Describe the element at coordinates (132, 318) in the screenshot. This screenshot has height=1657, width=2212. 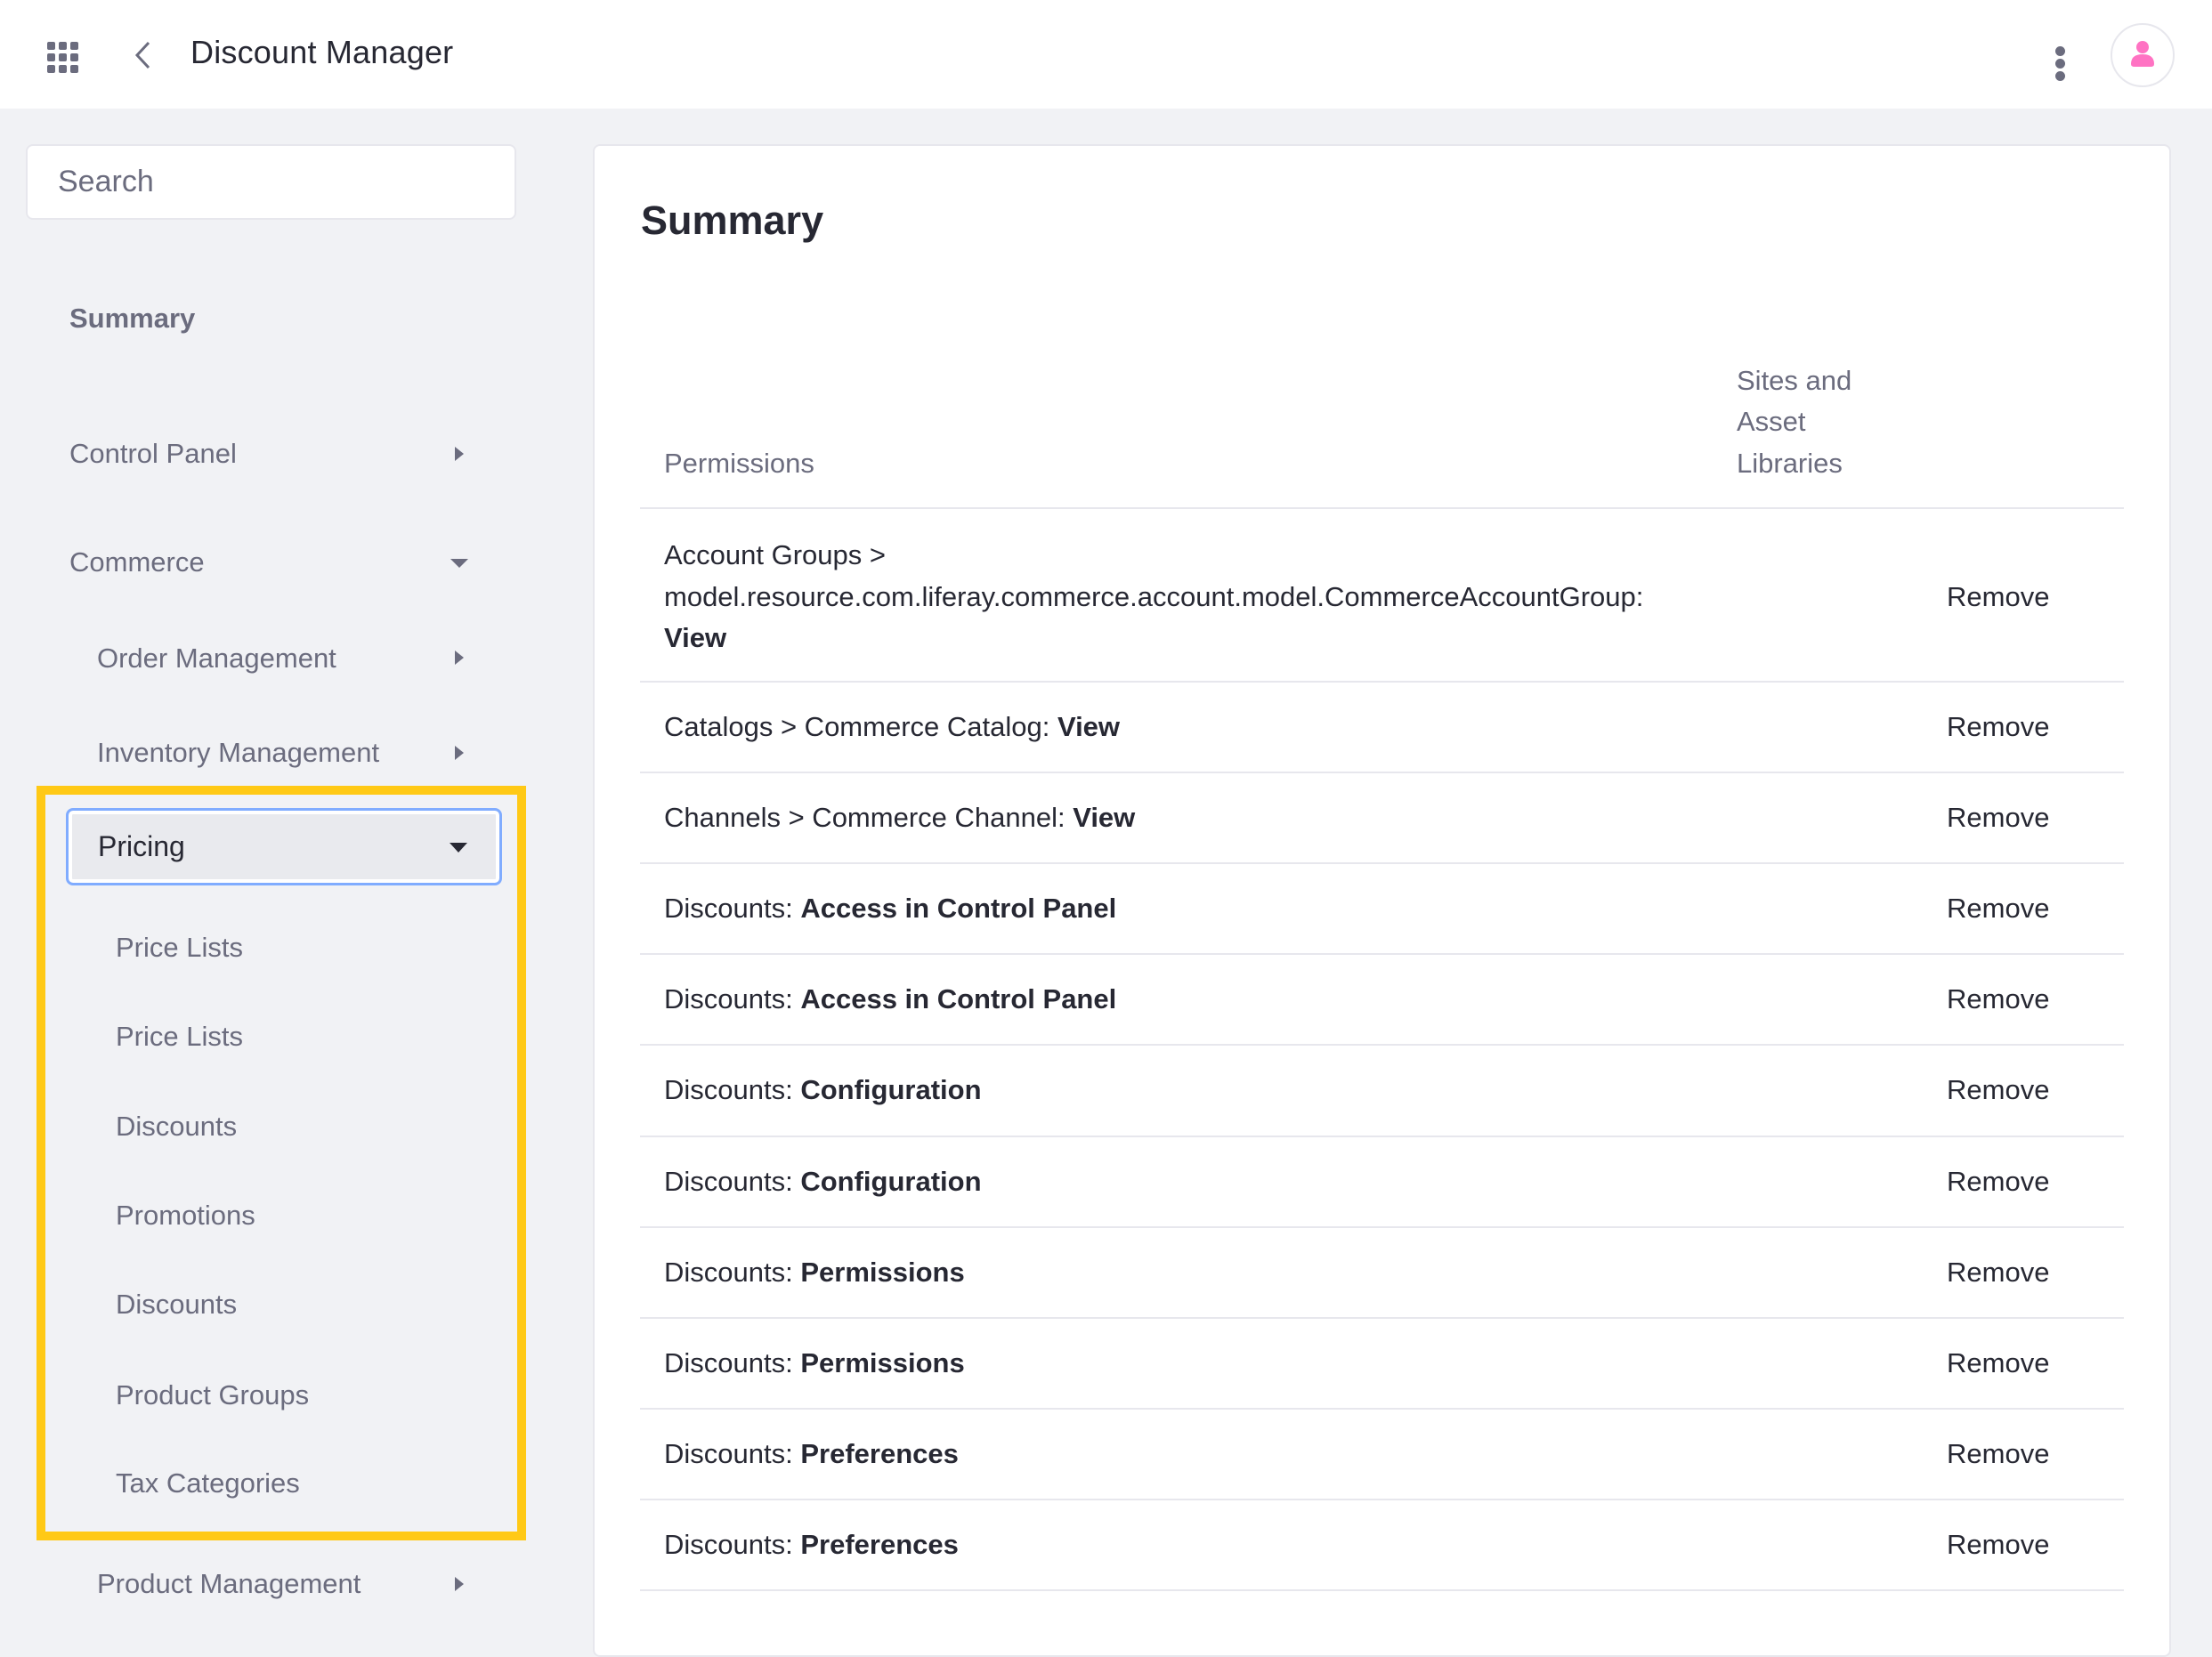
I see `sidebar-item-summary: Summary` at that location.